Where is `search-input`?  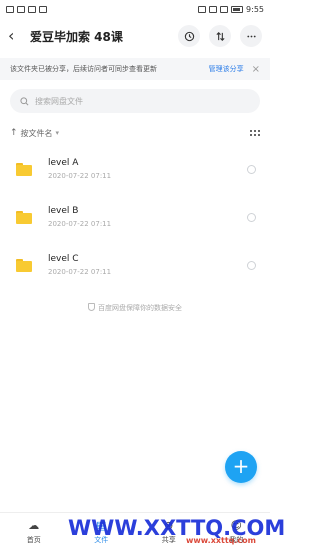 search-input is located at coordinates (135, 101).